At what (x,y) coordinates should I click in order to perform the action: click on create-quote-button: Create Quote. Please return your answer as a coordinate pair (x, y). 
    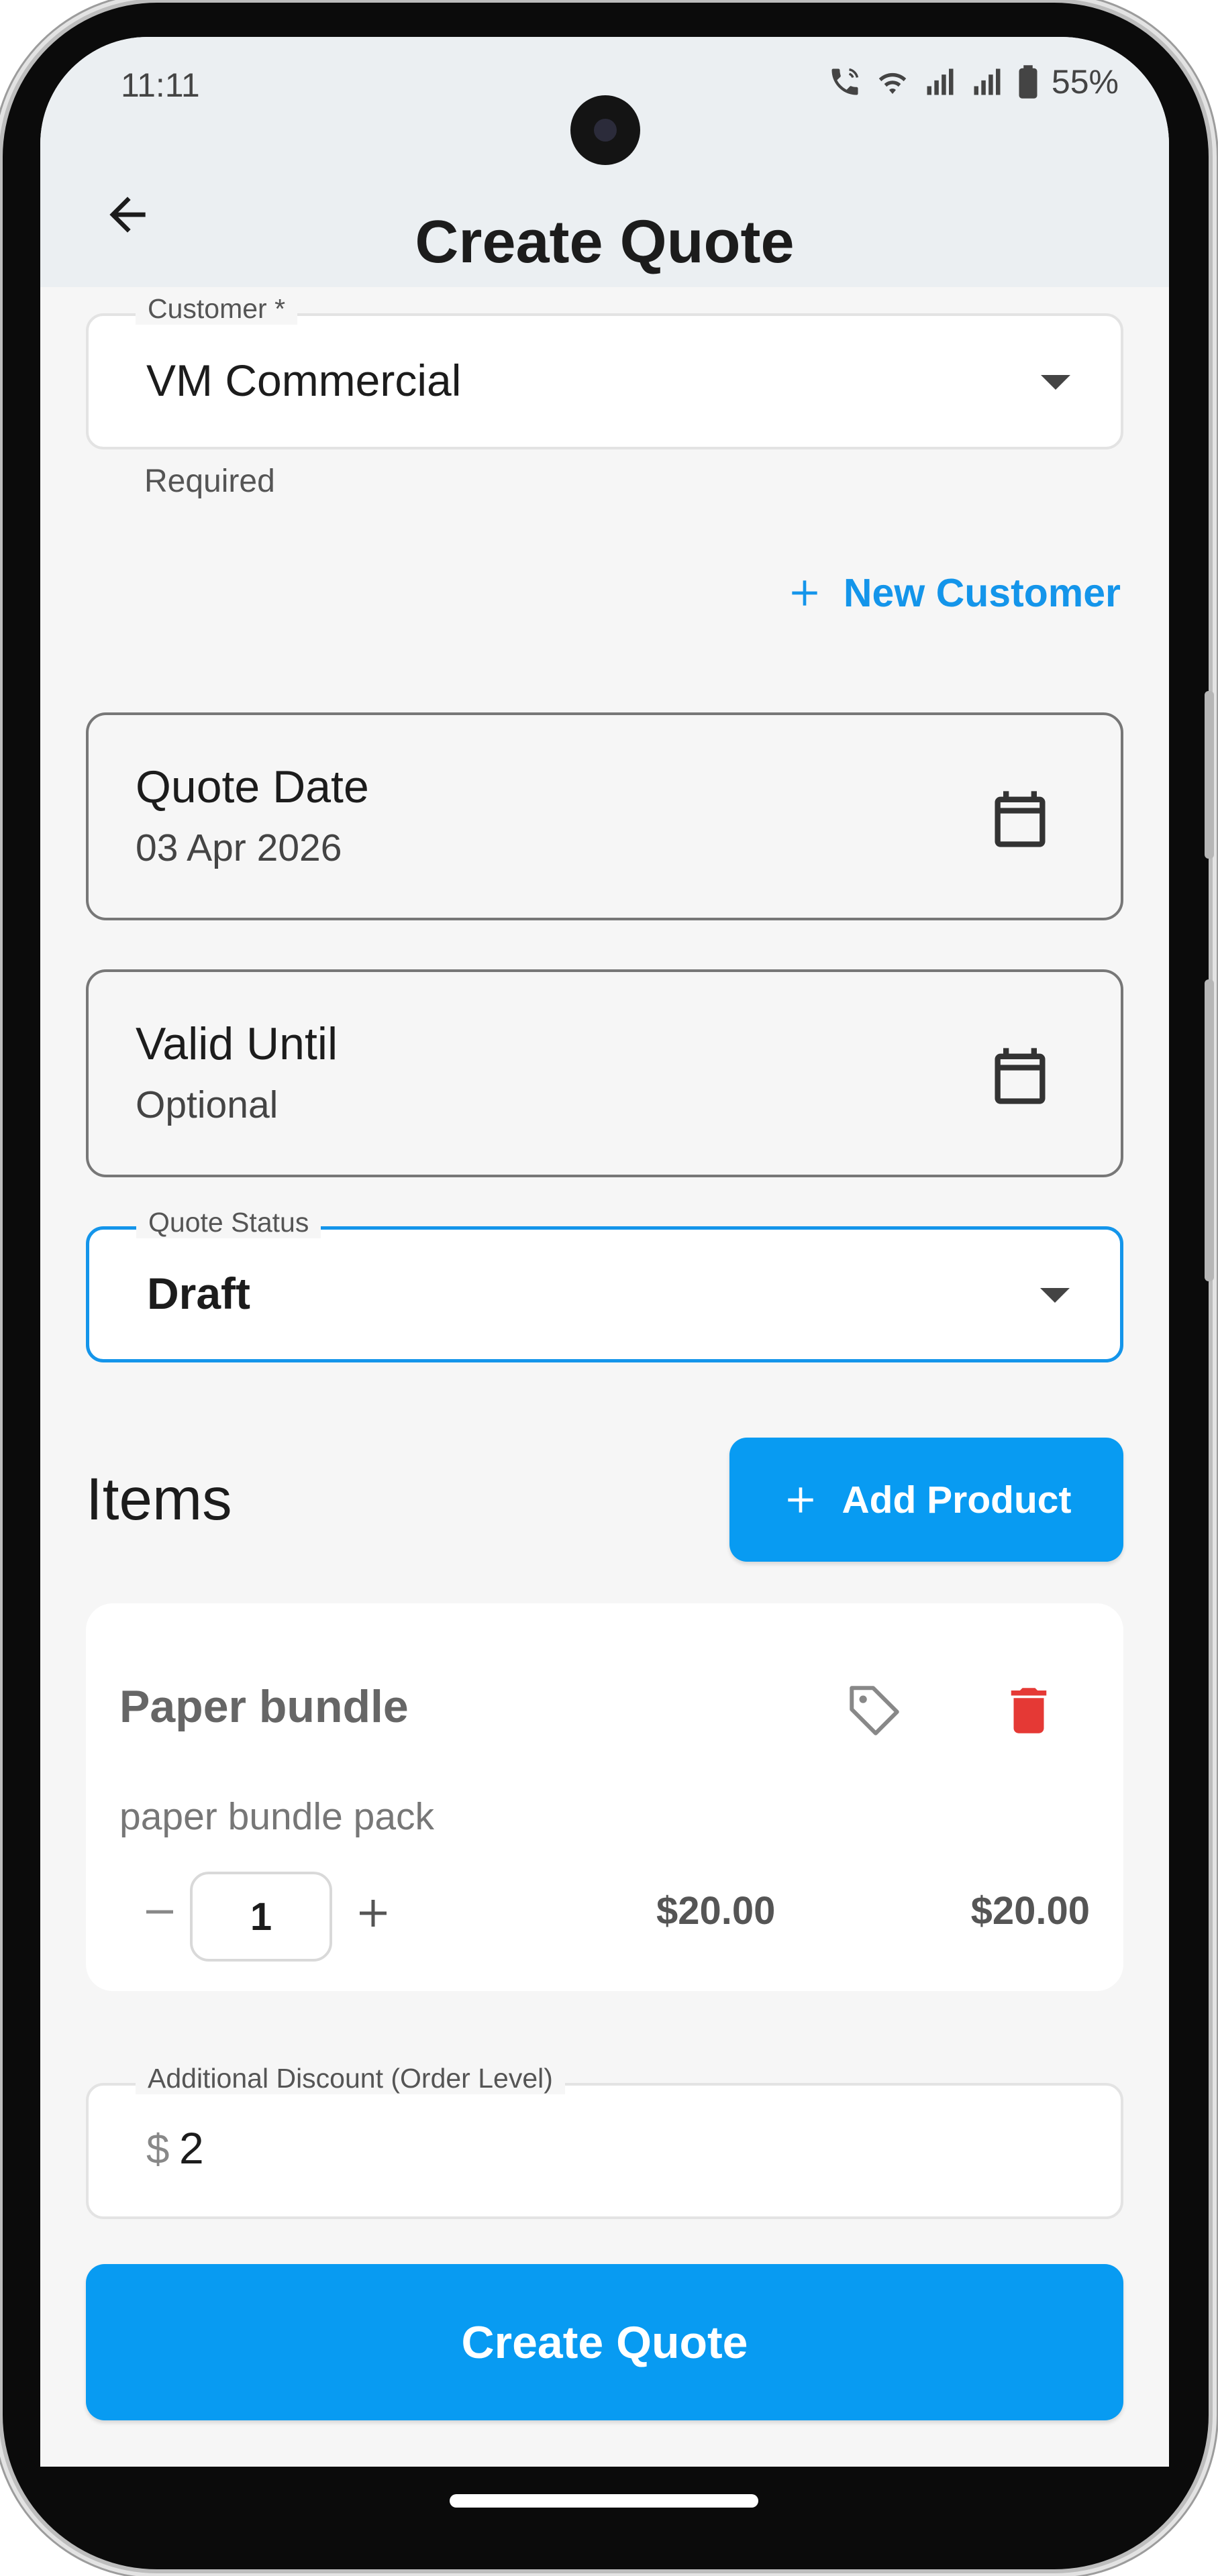
    Looking at the image, I should click on (604, 2342).